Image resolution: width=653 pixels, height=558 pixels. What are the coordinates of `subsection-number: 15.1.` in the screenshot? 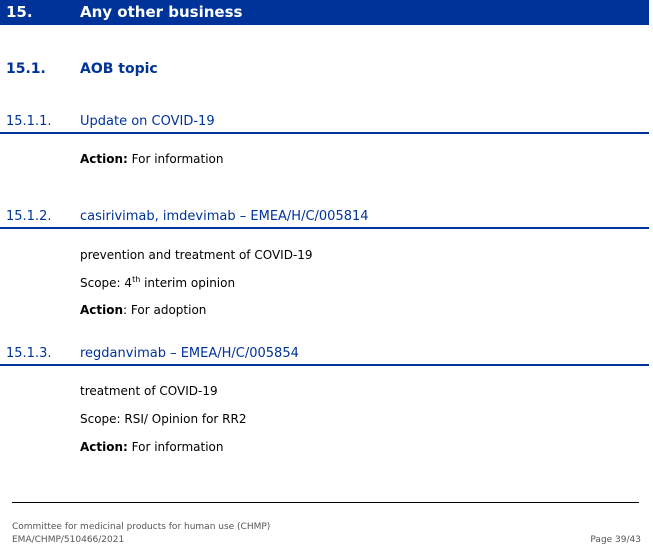 It's located at (26, 69).